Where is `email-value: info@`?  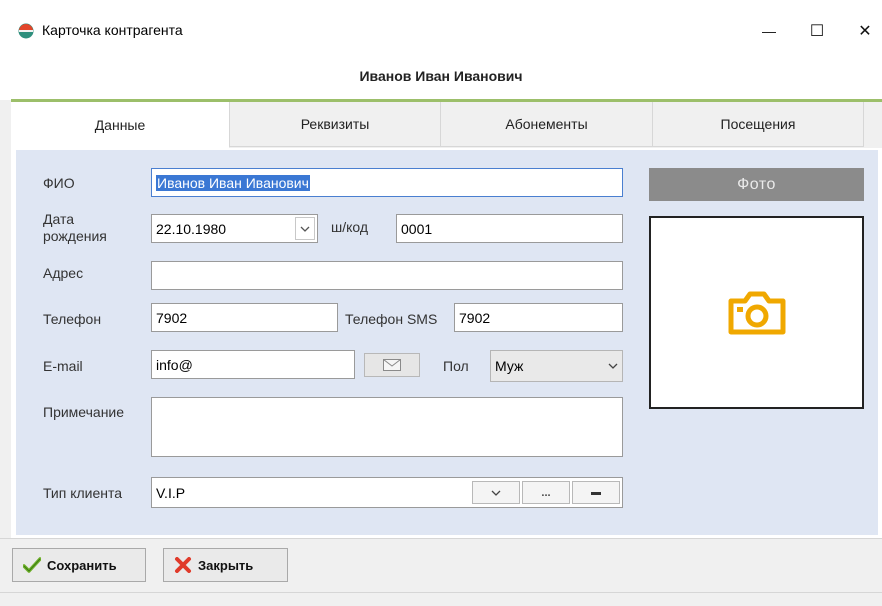
email-value: info@ is located at coordinates (174, 364).